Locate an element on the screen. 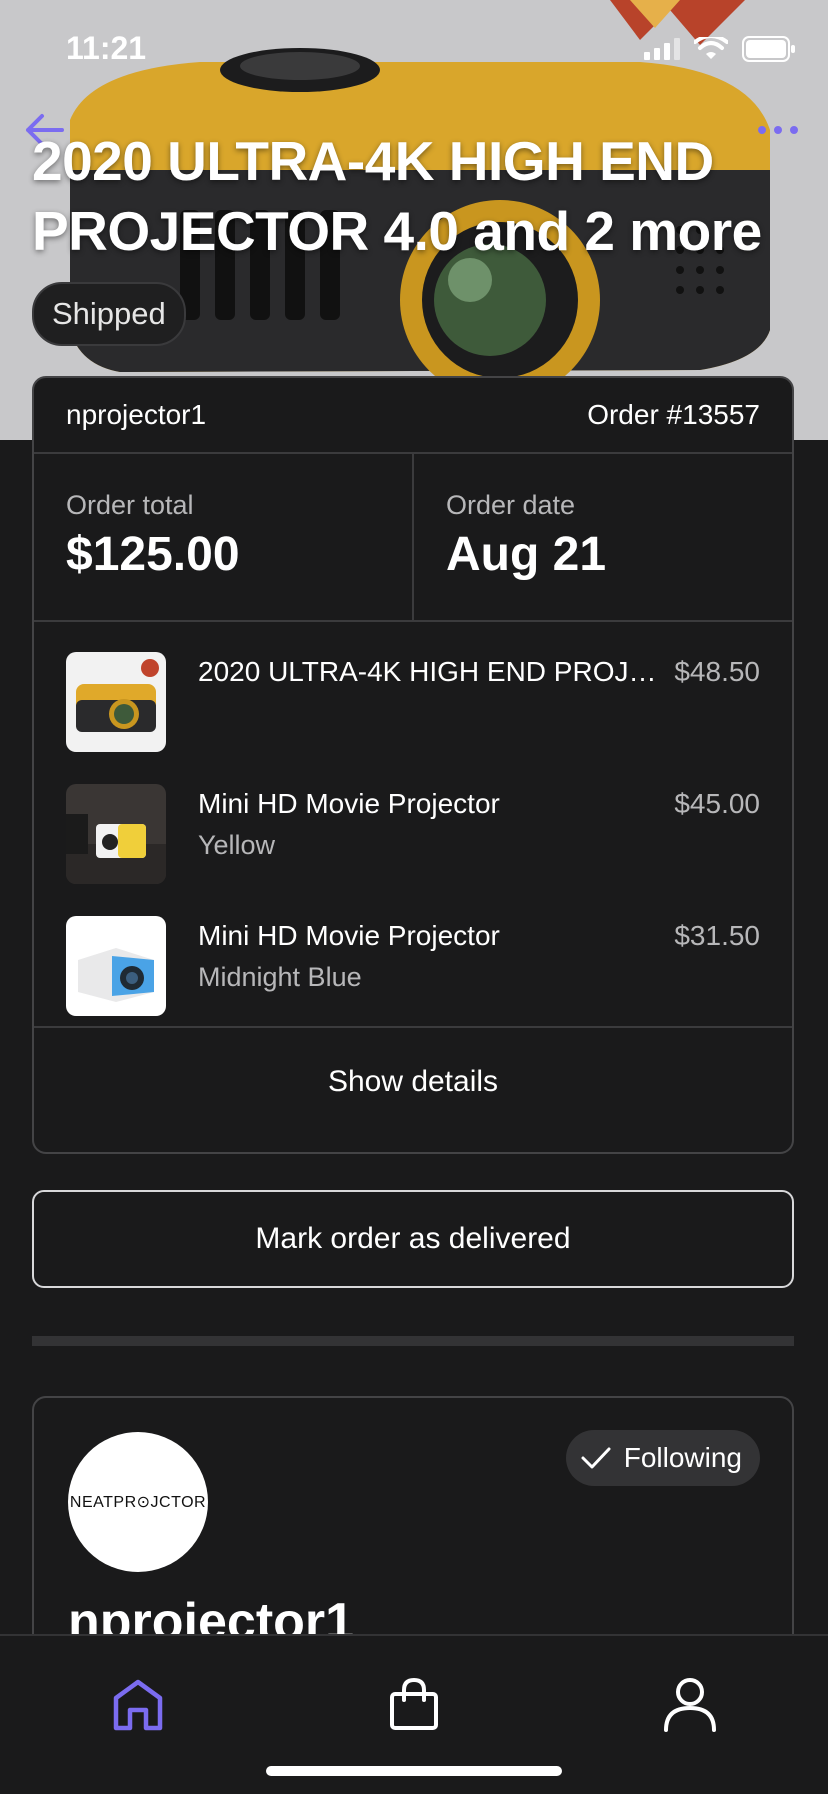 Image resolution: width=828 pixels, height=1794 pixels. list-item: Mini HD Movie Projector Yellow $45.00 is located at coordinates (413, 850).